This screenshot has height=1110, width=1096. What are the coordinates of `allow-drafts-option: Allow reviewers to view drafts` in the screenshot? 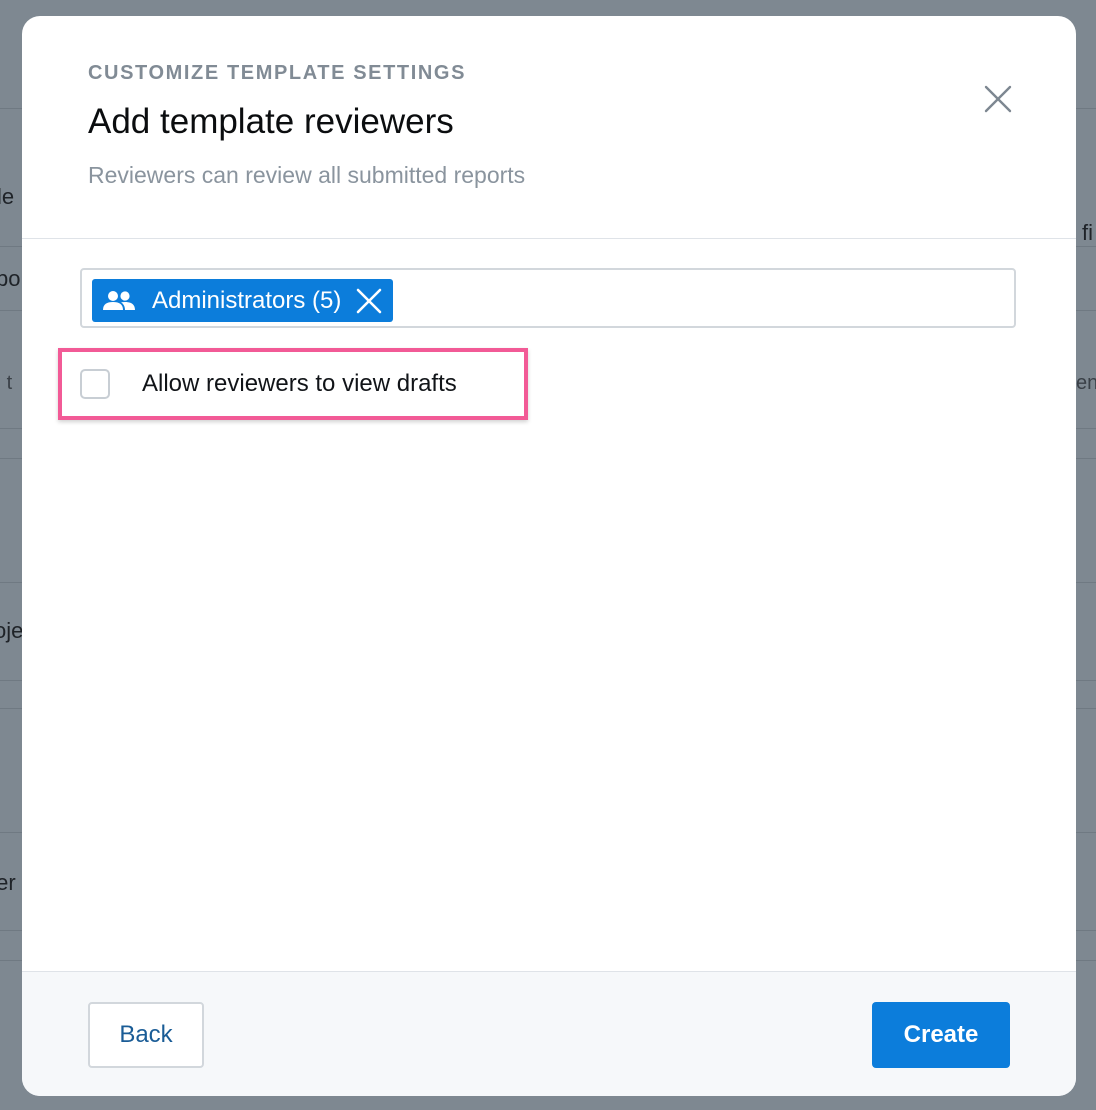 It's located at (268, 384).